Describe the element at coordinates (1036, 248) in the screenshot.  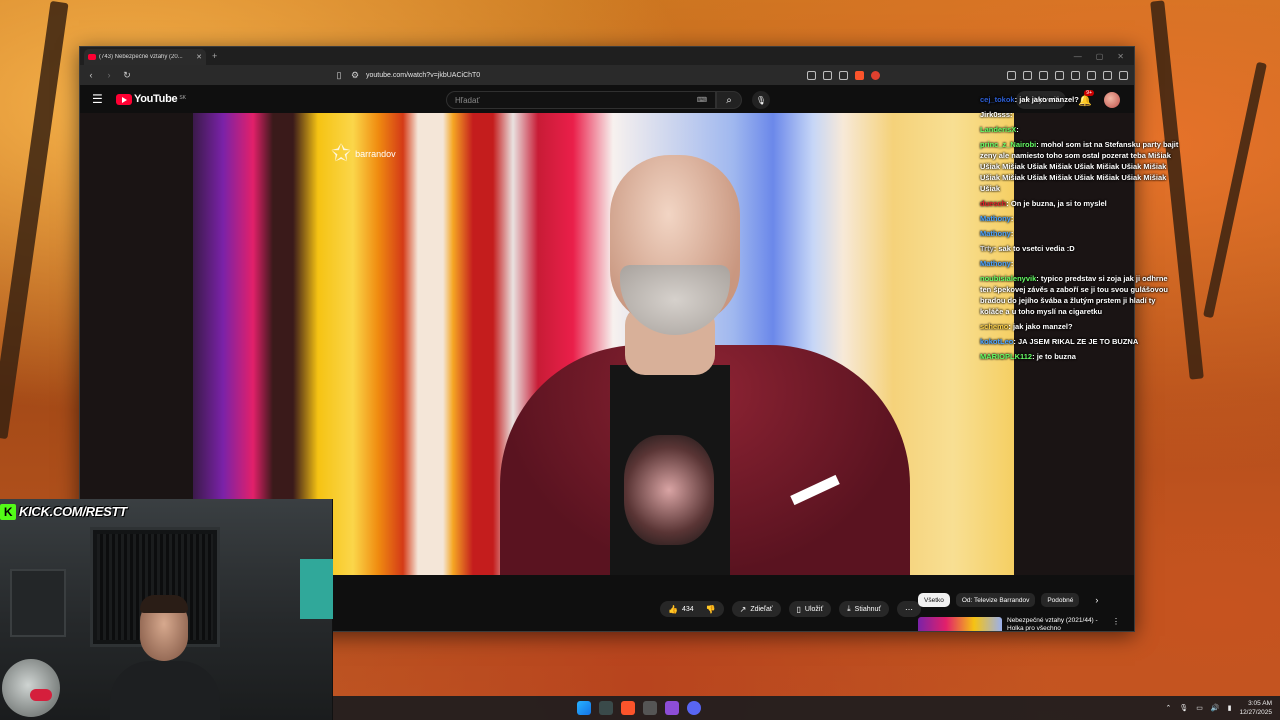
I see `chat-text: sak to vsetci vedia :D` at that location.